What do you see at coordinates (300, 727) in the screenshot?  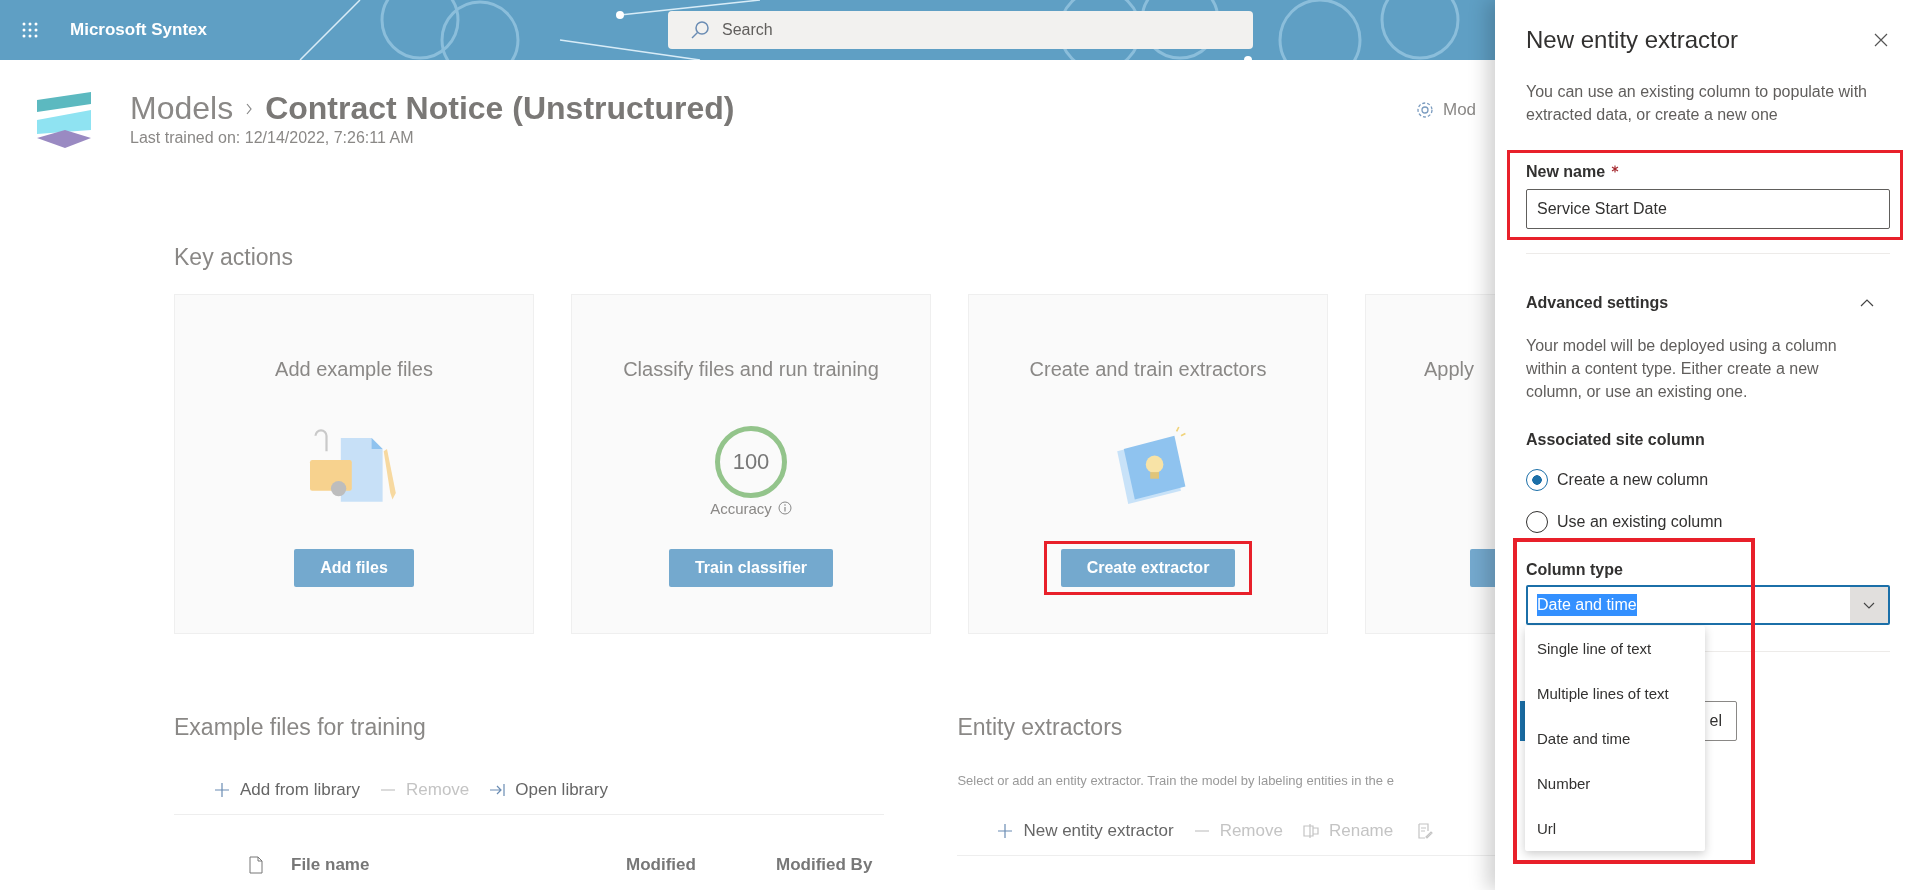 I see `section-title: Example files for training` at bounding box center [300, 727].